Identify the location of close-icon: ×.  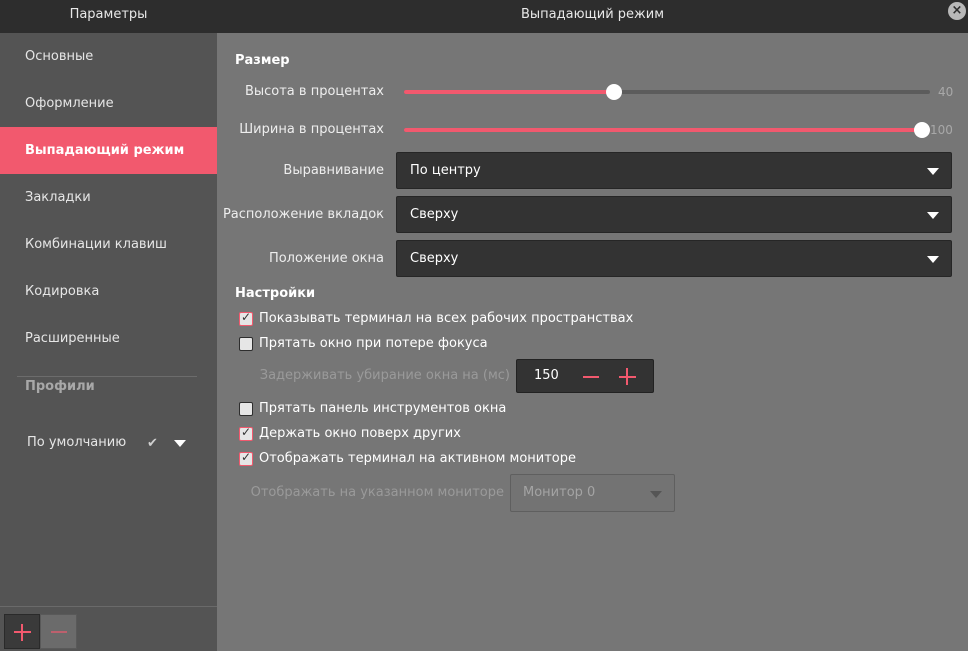
(957, 10).